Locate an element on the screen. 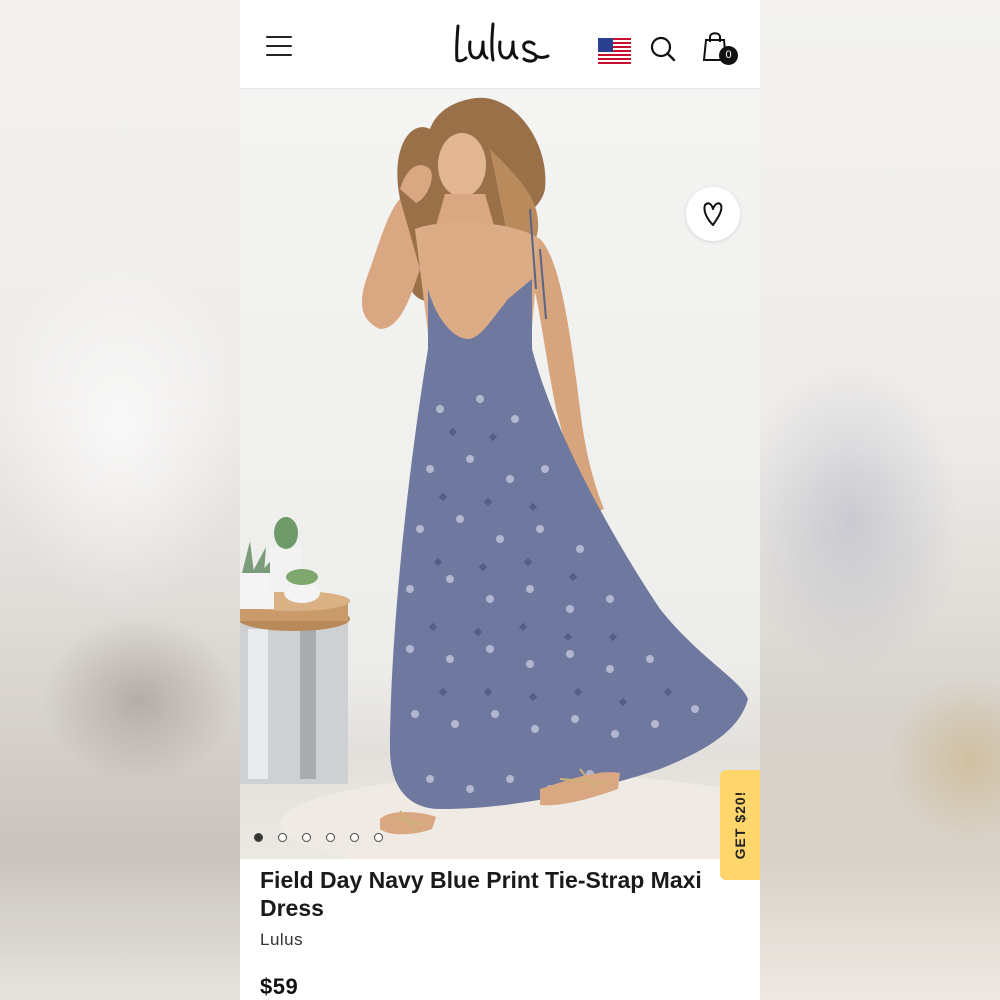  heart-icon is located at coordinates (713, 214).